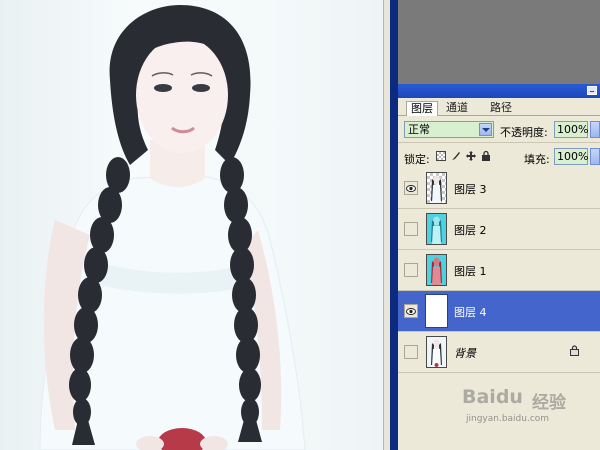 The height and width of the screenshot is (450, 600). I want to click on blend-row: 正常 不透明度: 100%, so click(499, 129).